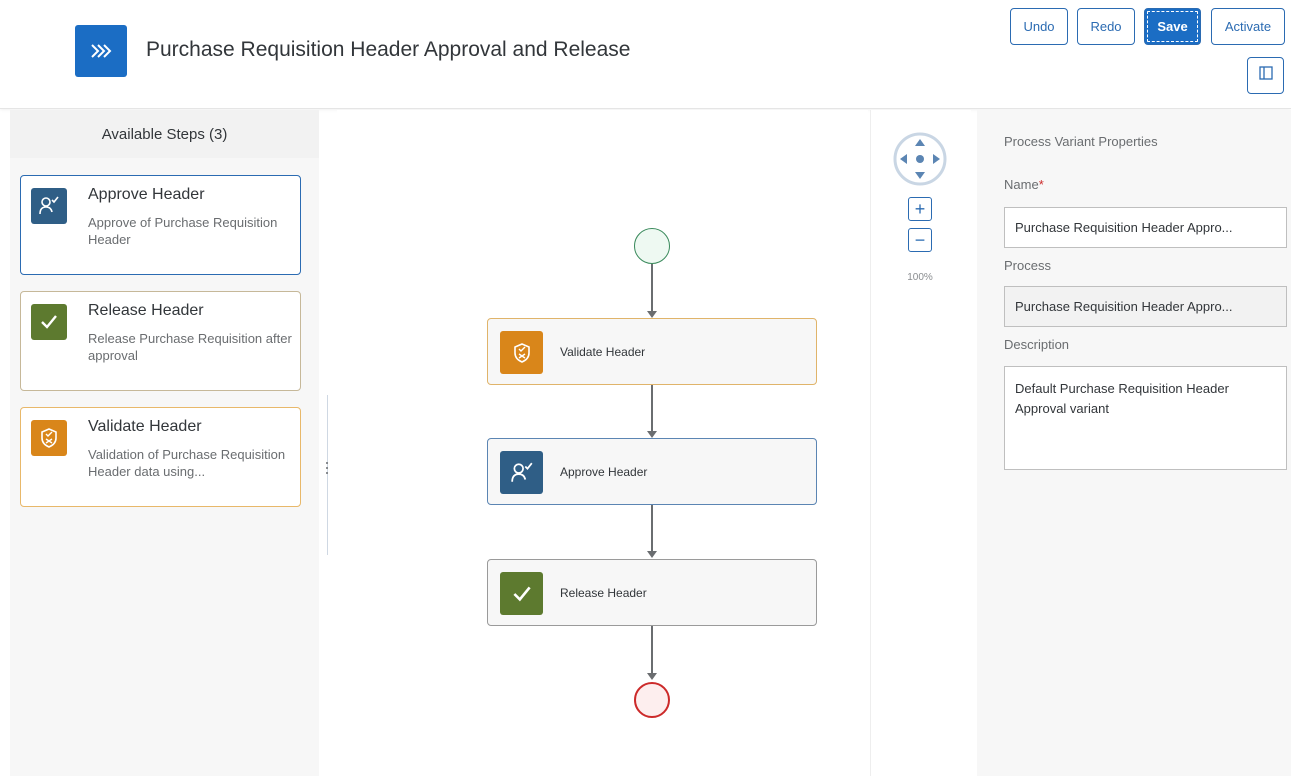 The height and width of the screenshot is (776, 1291). I want to click on activate-button: Activate, so click(1248, 26).